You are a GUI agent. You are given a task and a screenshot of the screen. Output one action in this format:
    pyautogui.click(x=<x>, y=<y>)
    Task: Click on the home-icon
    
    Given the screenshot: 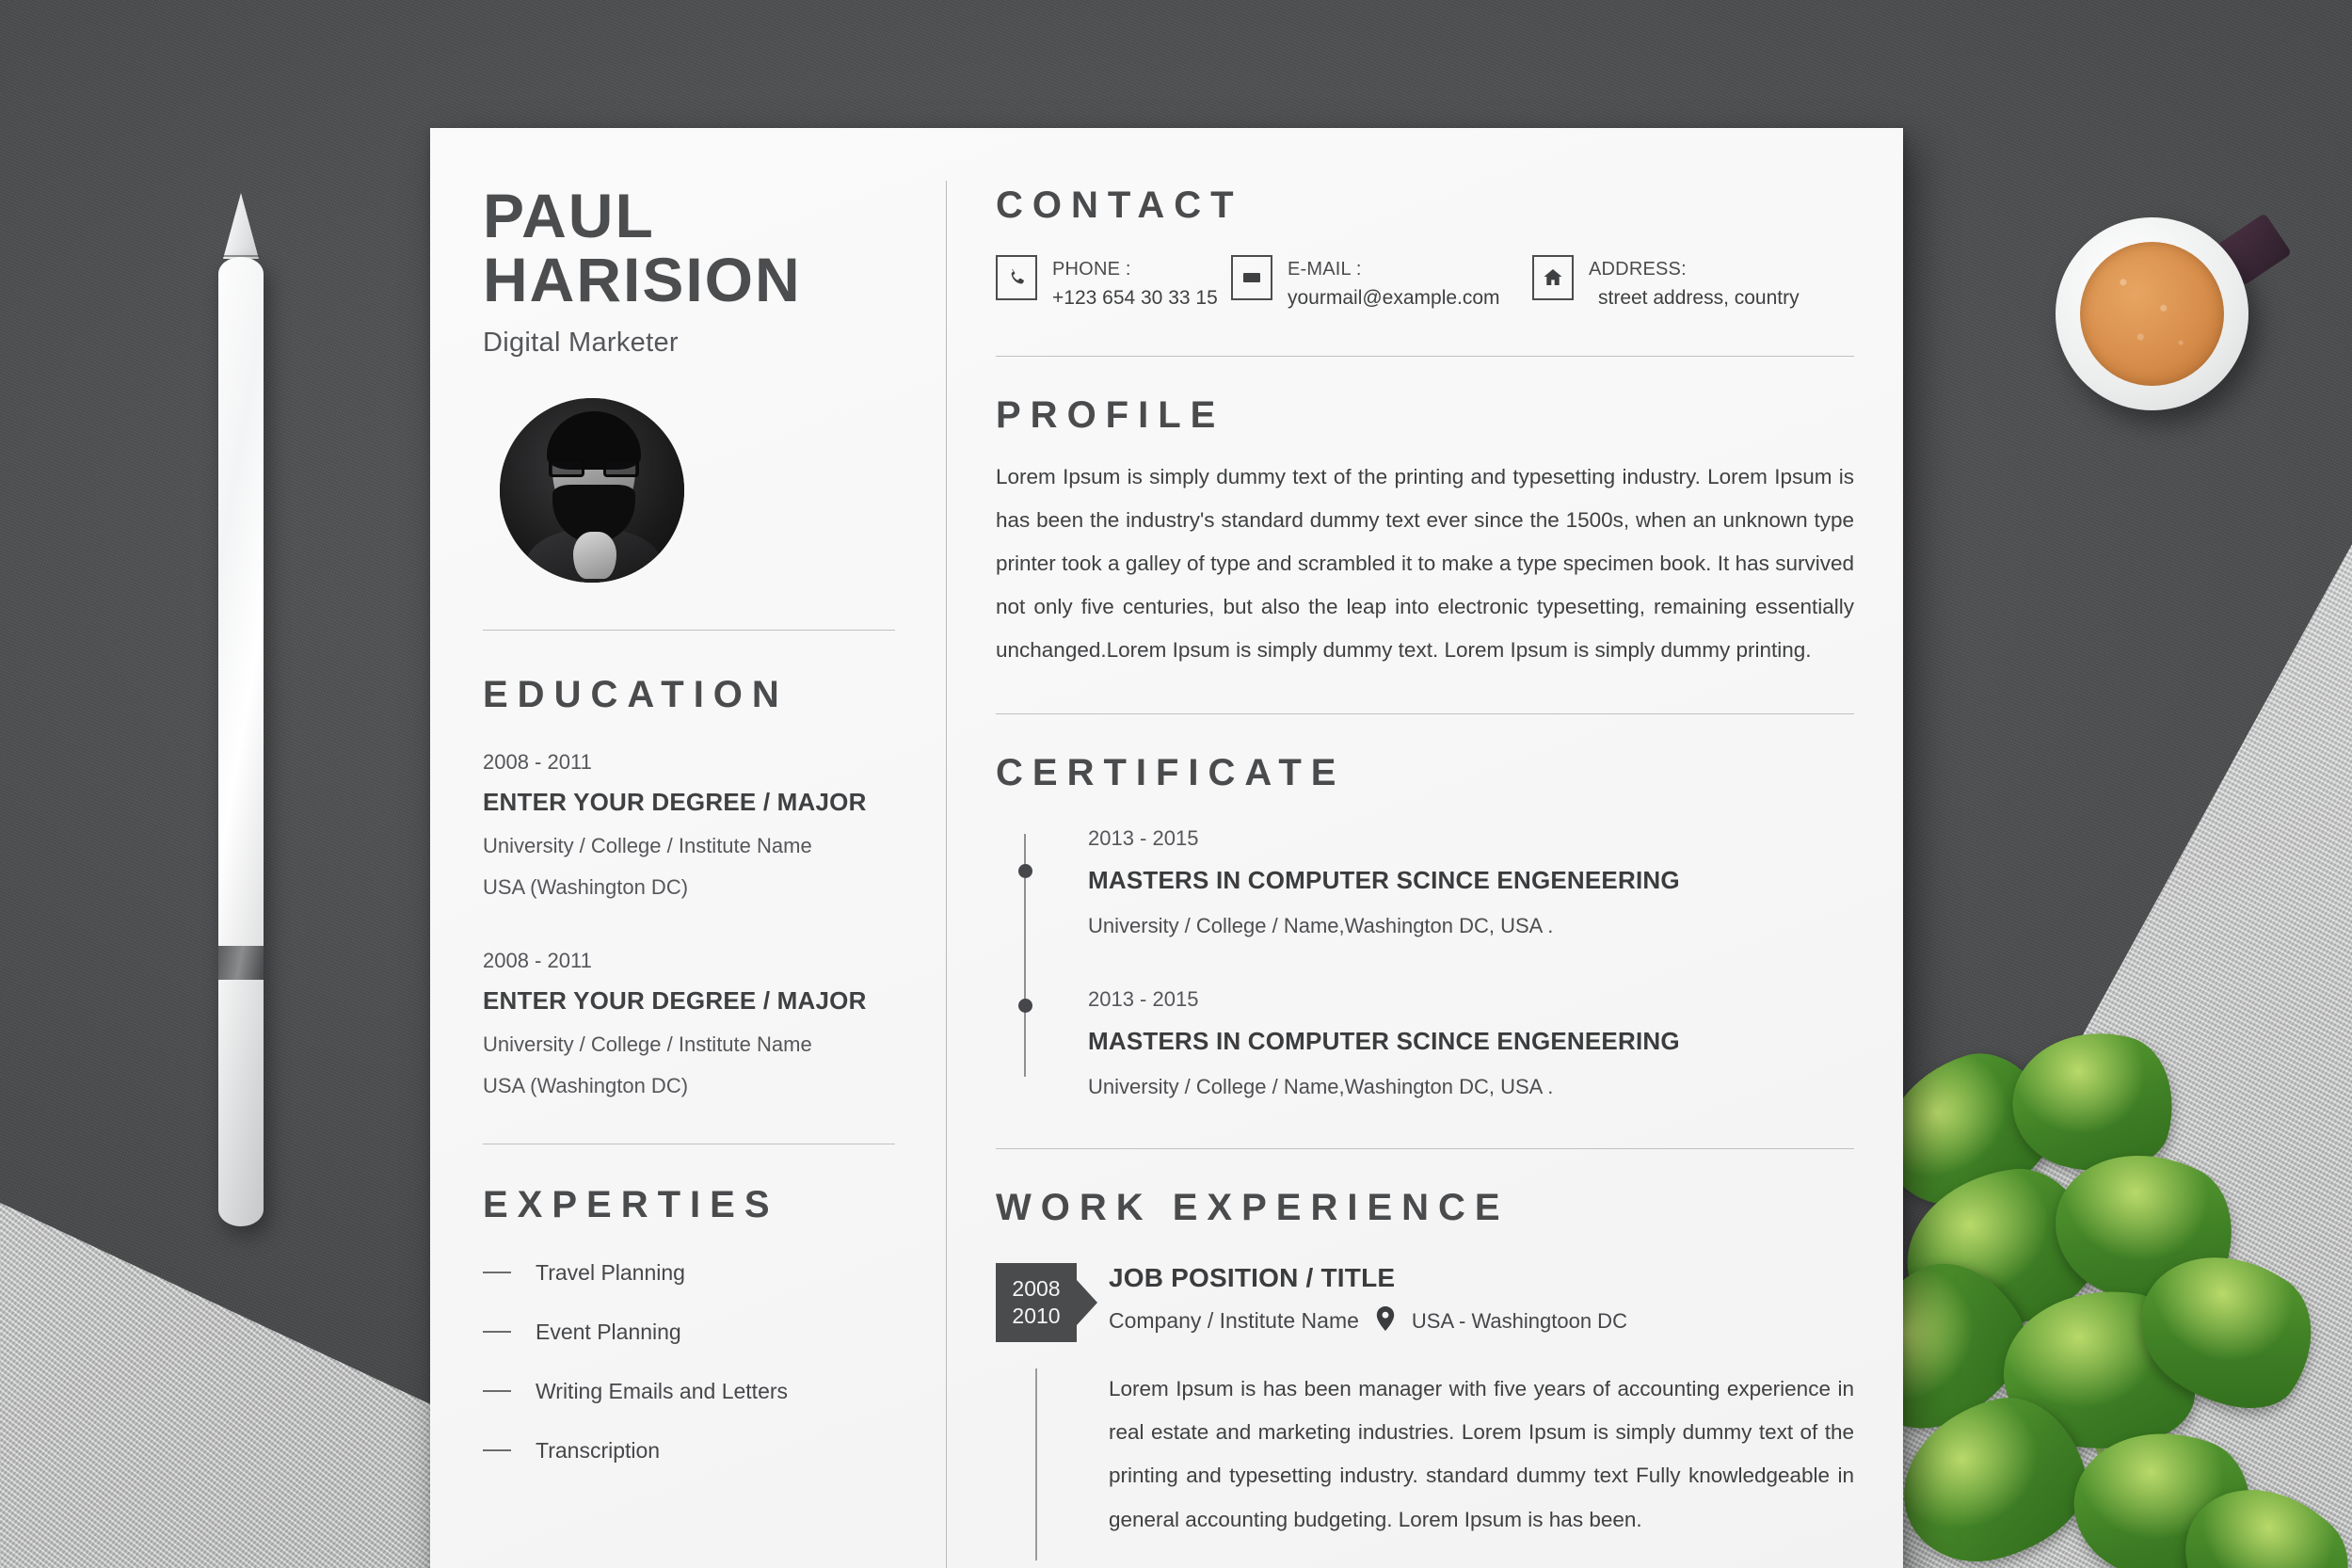 What is the action you would take?
    pyautogui.click(x=1553, y=277)
    